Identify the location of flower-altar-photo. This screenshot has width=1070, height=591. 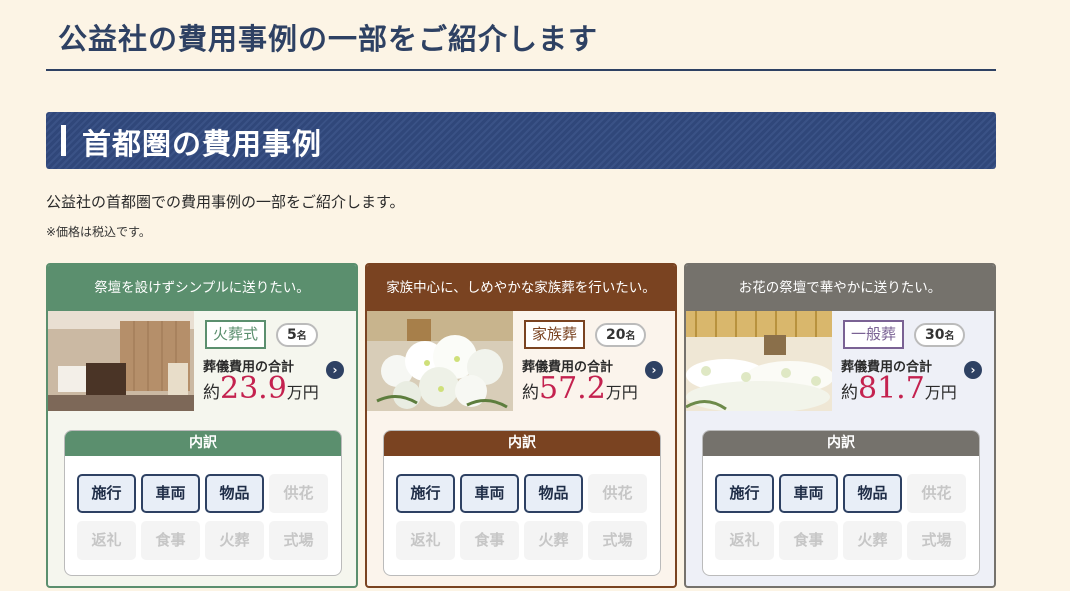
(440, 361).